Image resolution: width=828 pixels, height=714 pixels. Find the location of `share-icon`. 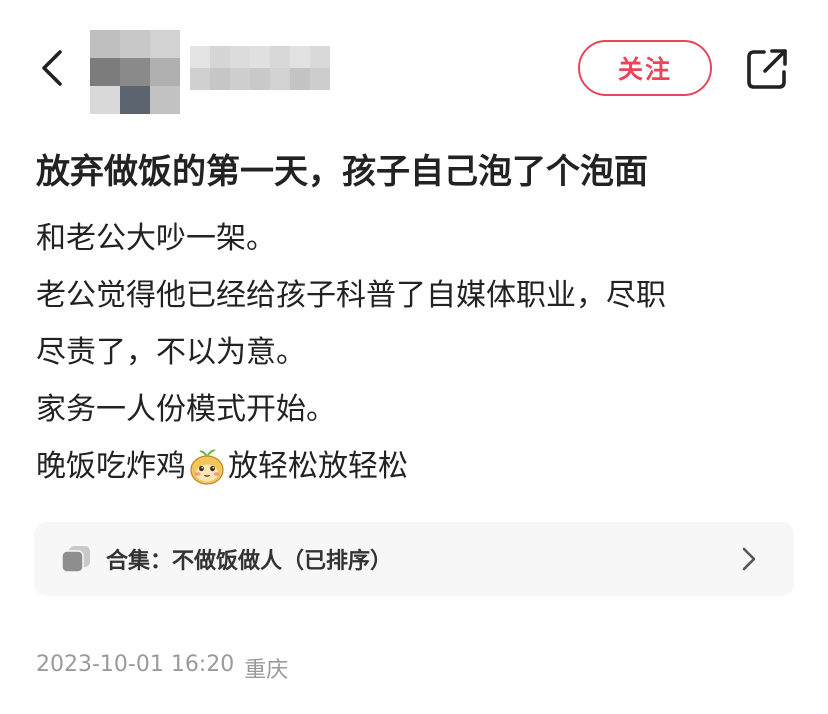

share-icon is located at coordinates (767, 69).